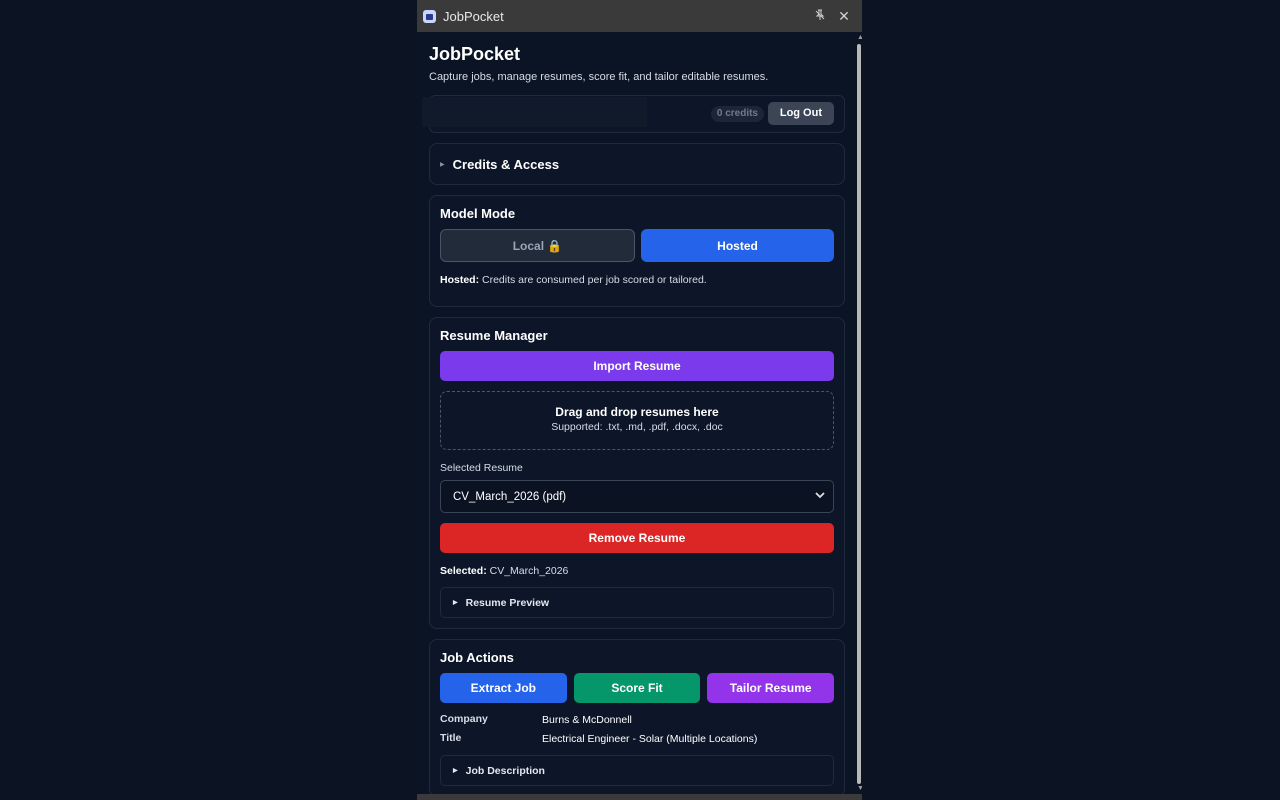 The image size is (1280, 800). What do you see at coordinates (800, 113) in the screenshot?
I see `logout-button: Log Out` at bounding box center [800, 113].